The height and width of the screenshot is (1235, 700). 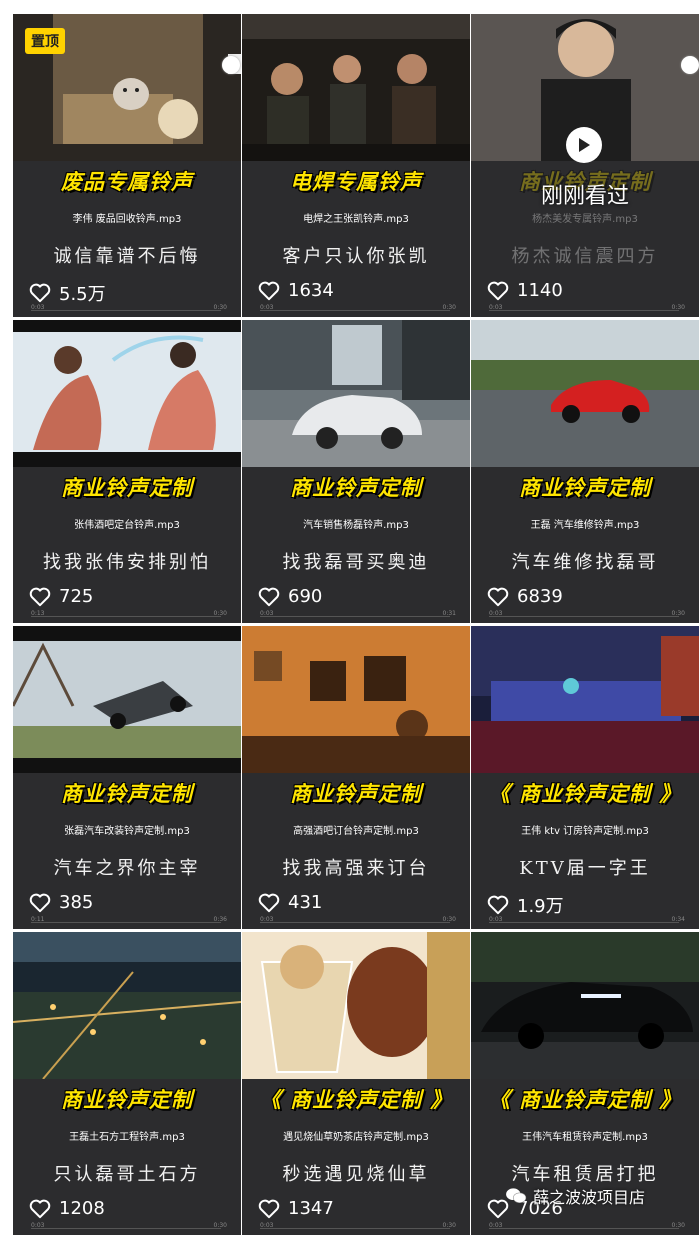 What do you see at coordinates (82, 294) in the screenshot?
I see `like-count-value: 5.5万` at bounding box center [82, 294].